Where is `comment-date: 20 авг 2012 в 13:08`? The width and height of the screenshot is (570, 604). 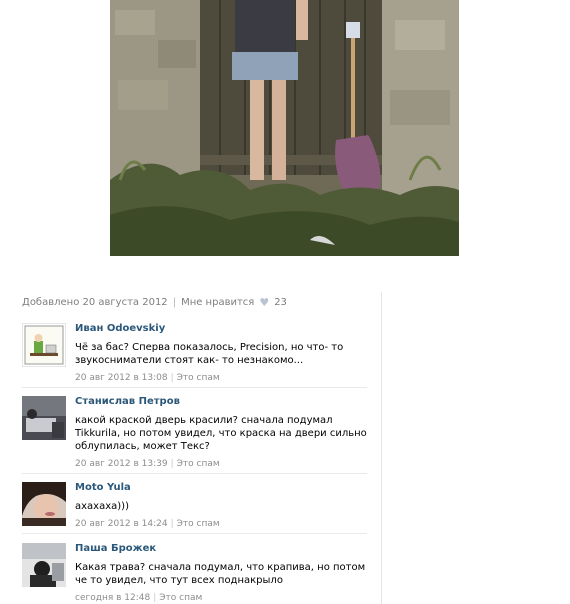 comment-date: 20 авг 2012 в 13:08 is located at coordinates (121, 378).